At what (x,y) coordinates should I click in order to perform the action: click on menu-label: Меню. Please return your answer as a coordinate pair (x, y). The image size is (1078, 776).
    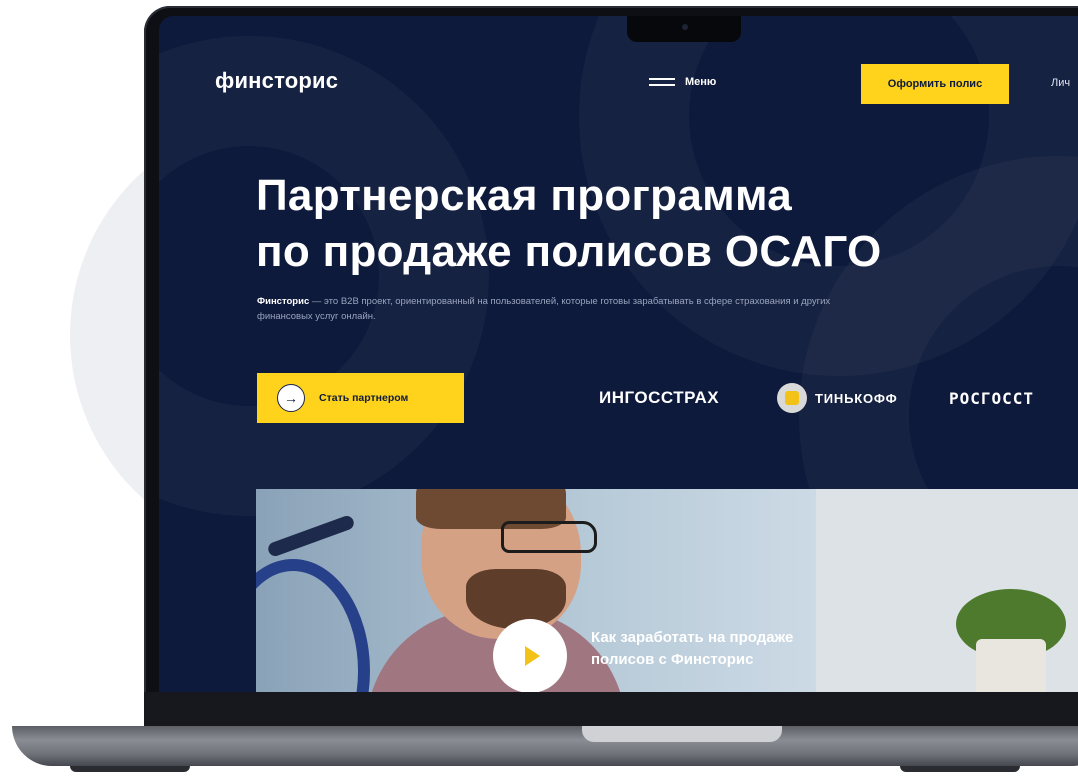
    Looking at the image, I should click on (701, 82).